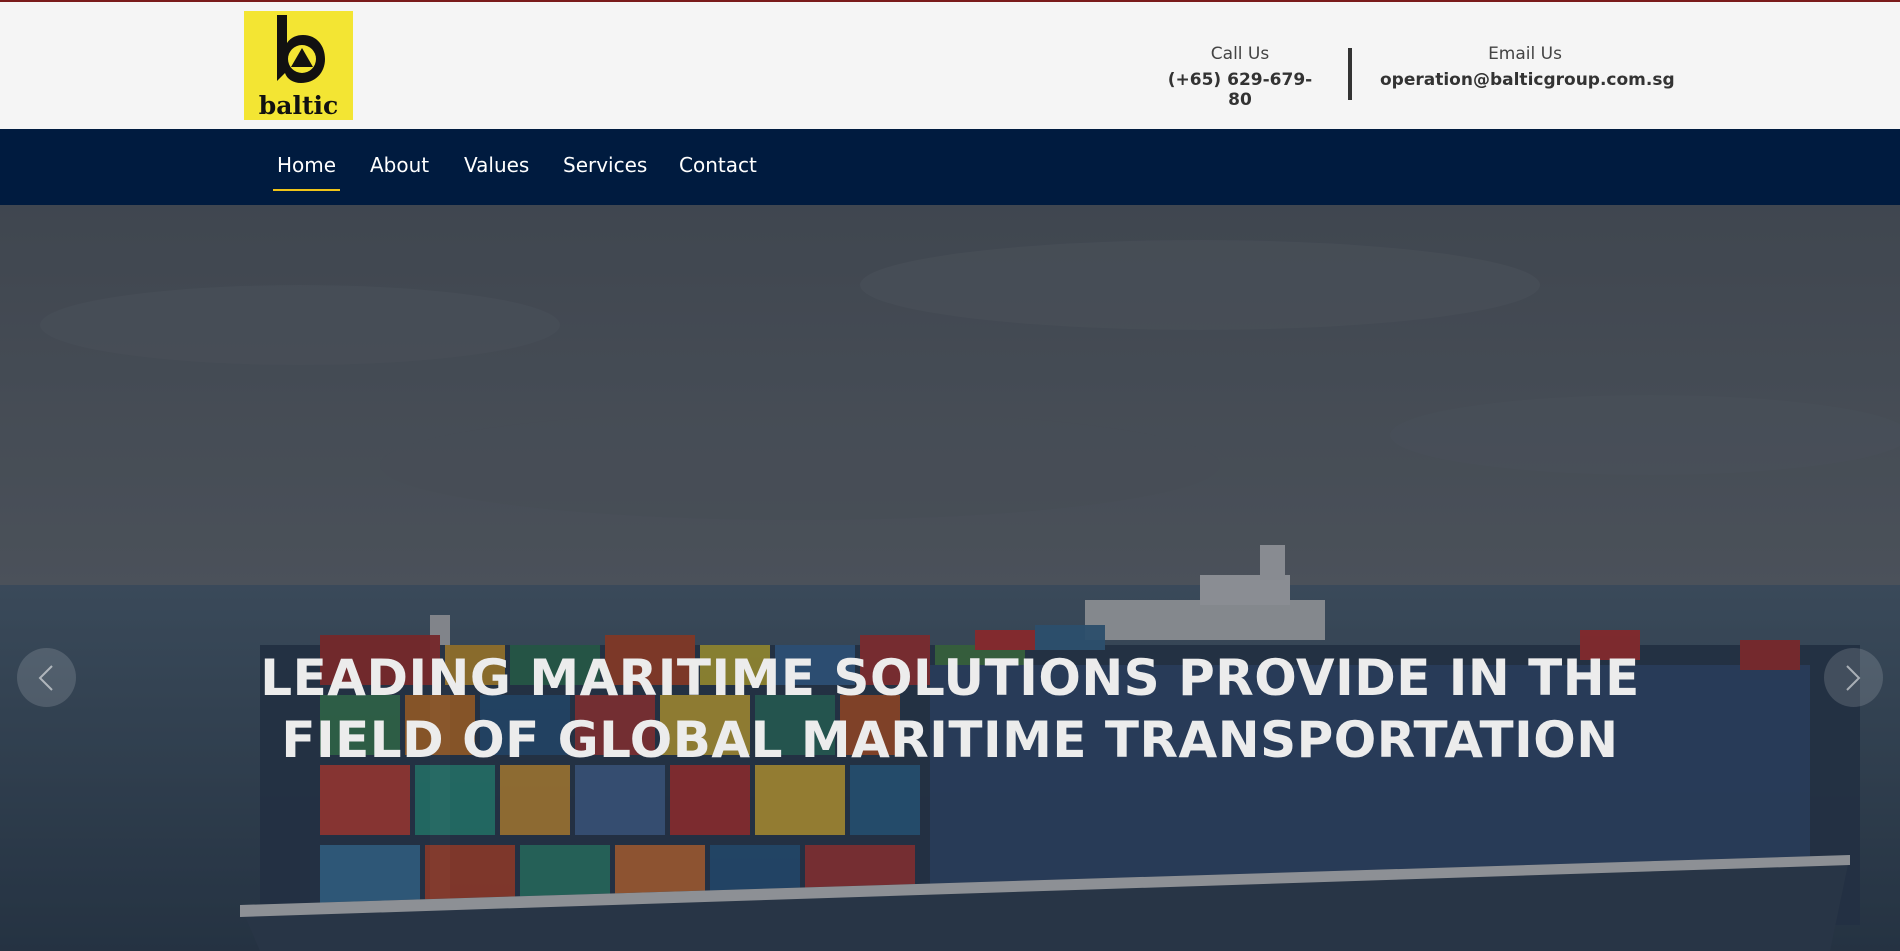  I want to click on call-us-label: Call Us, so click(1240, 54).